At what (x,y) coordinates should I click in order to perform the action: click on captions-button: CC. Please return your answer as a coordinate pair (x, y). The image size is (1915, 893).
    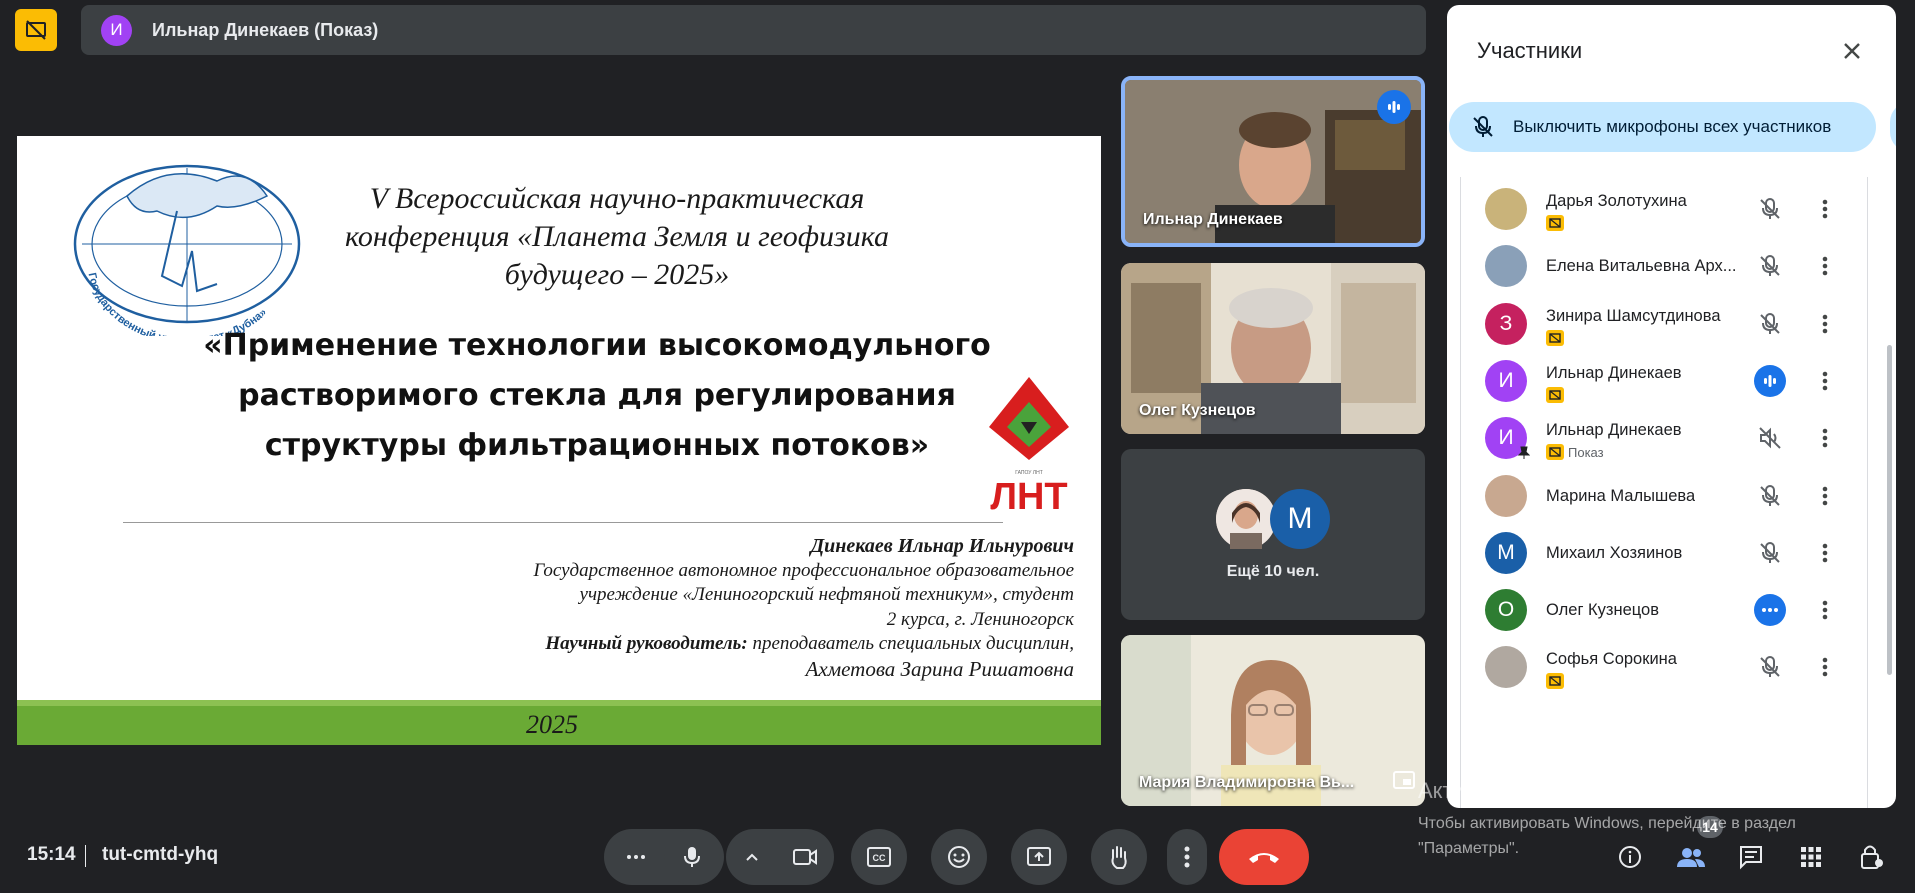
    Looking at the image, I should click on (879, 857).